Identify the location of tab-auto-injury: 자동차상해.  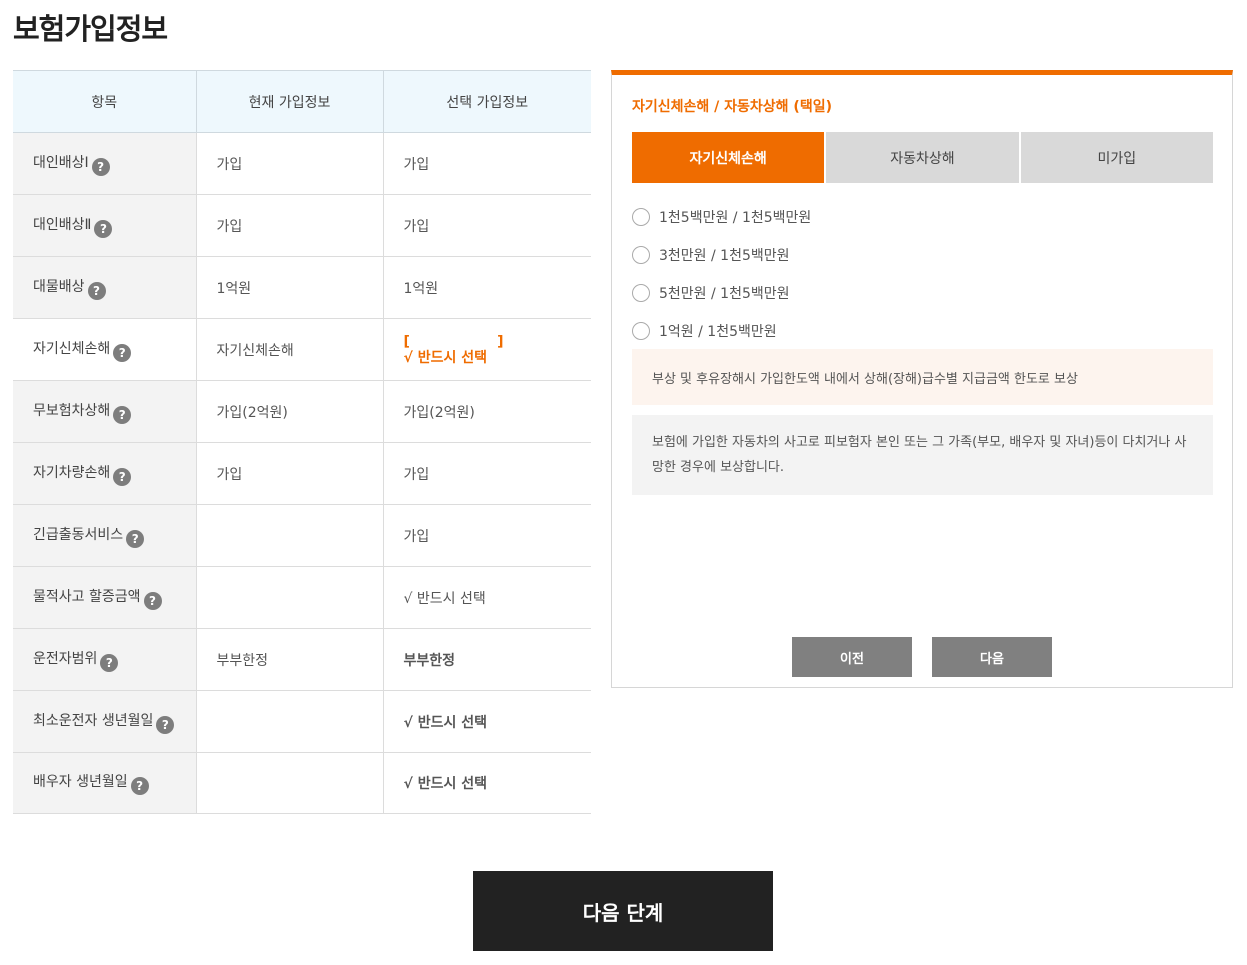
(922, 157).